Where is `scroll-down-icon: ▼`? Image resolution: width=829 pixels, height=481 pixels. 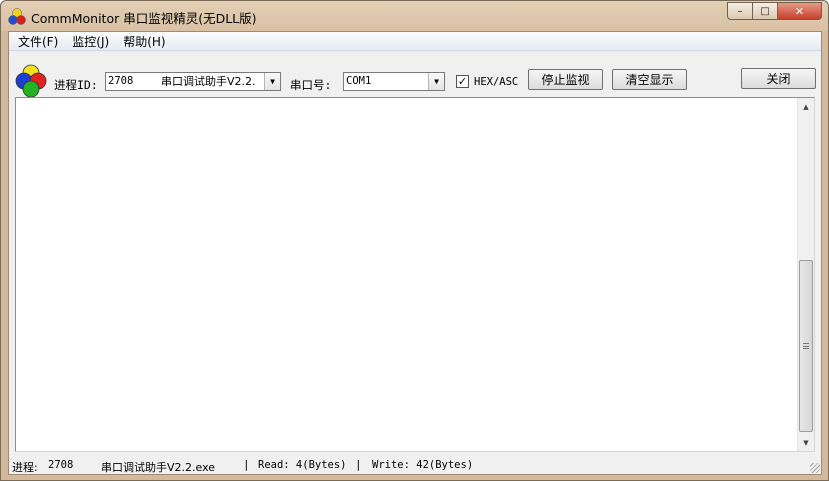
scroll-down-icon: ▼ is located at coordinates (806, 442).